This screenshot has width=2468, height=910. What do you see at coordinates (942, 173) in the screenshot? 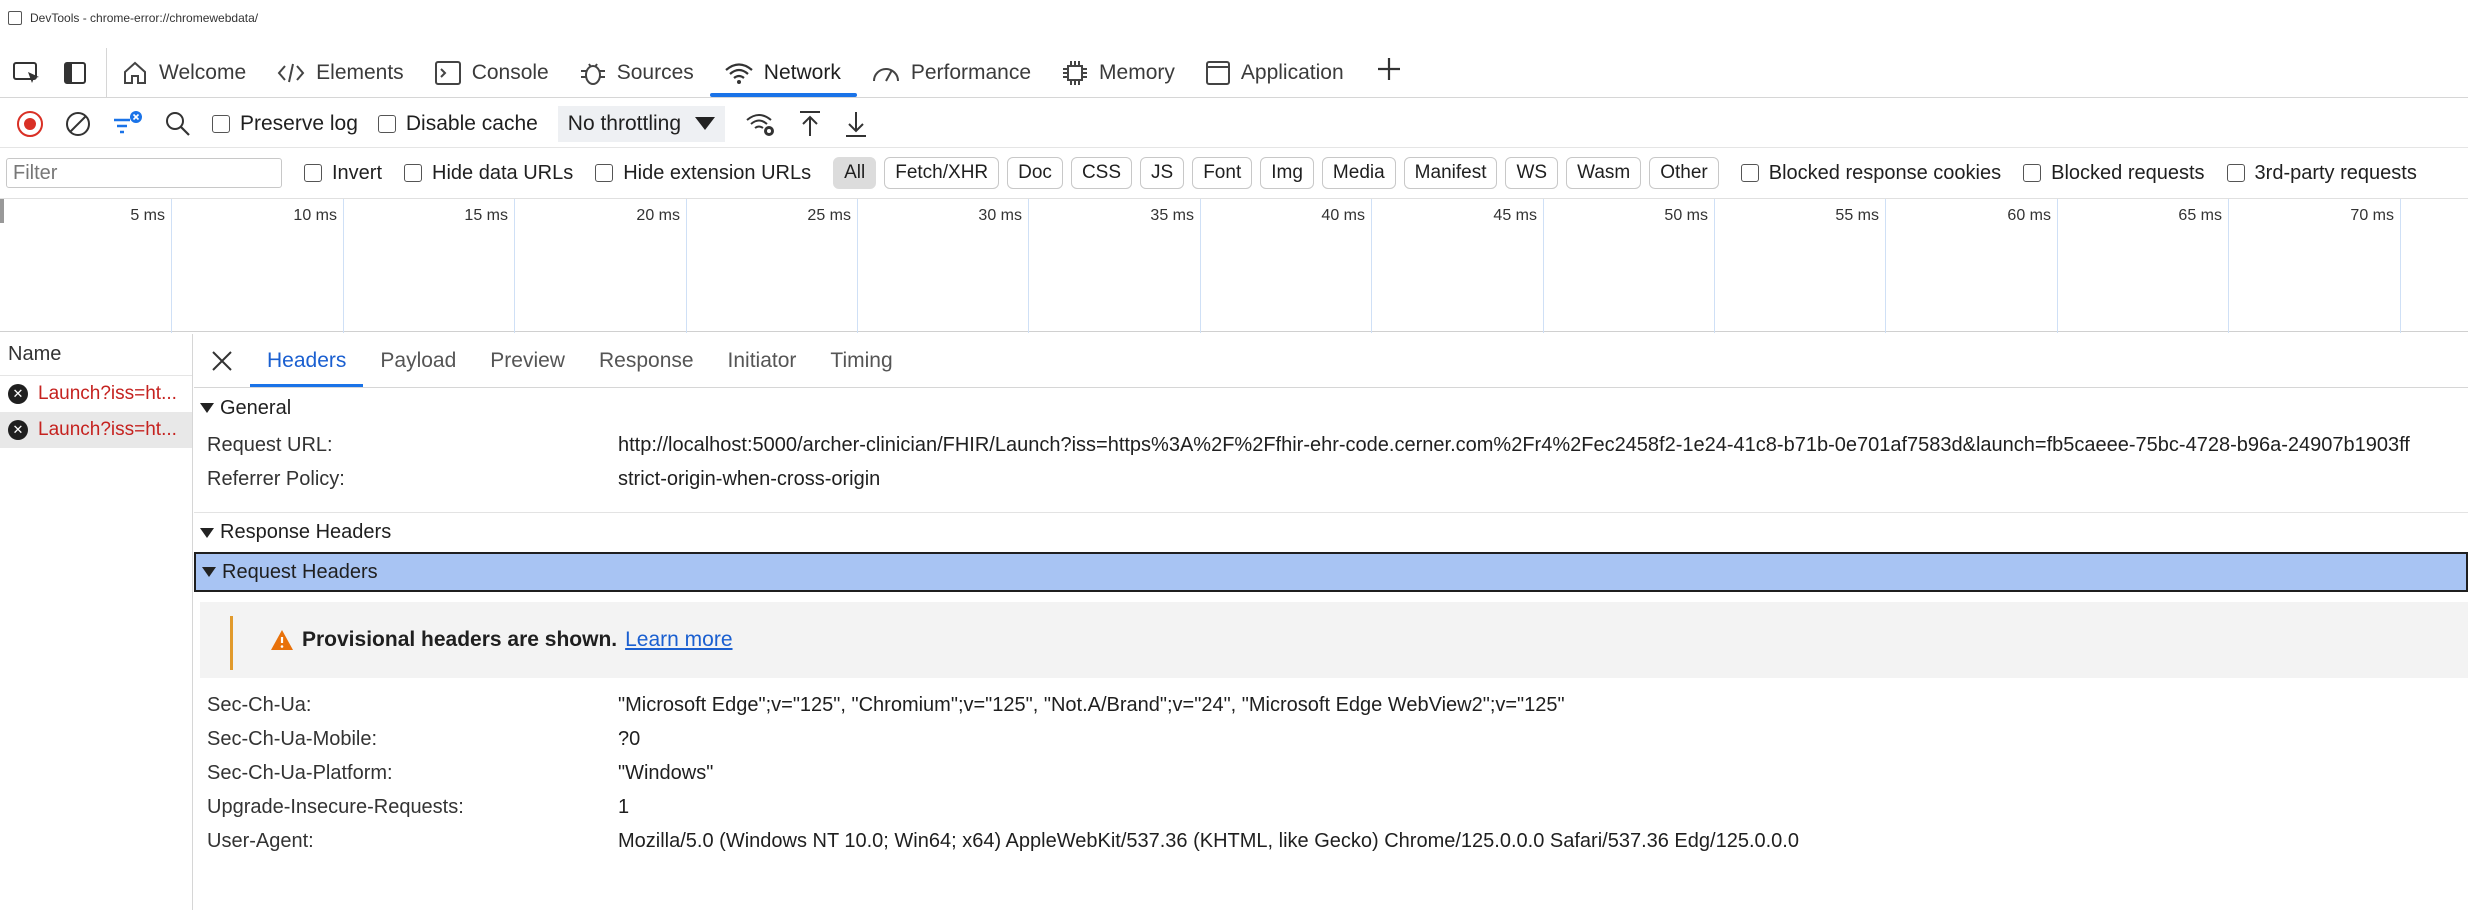
I see `type-filter-fetch-xhr: Fetch/XHR` at bounding box center [942, 173].